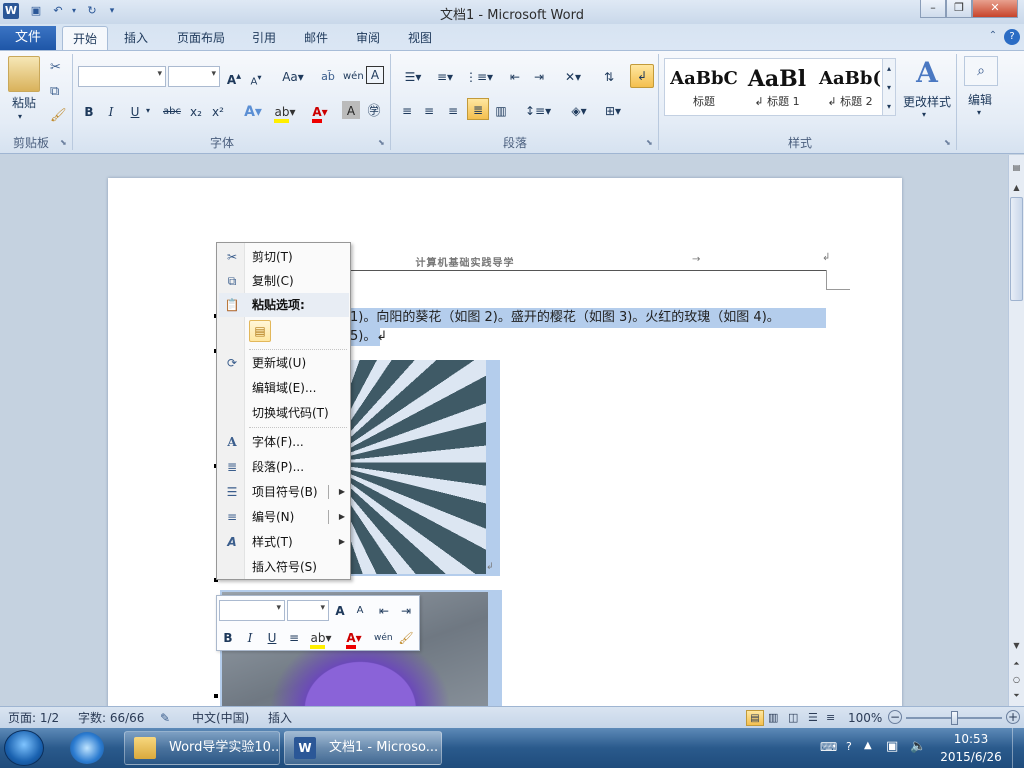 This screenshot has height=768, width=1024. I want to click on ime-help-icon: ?, so click(849, 746).